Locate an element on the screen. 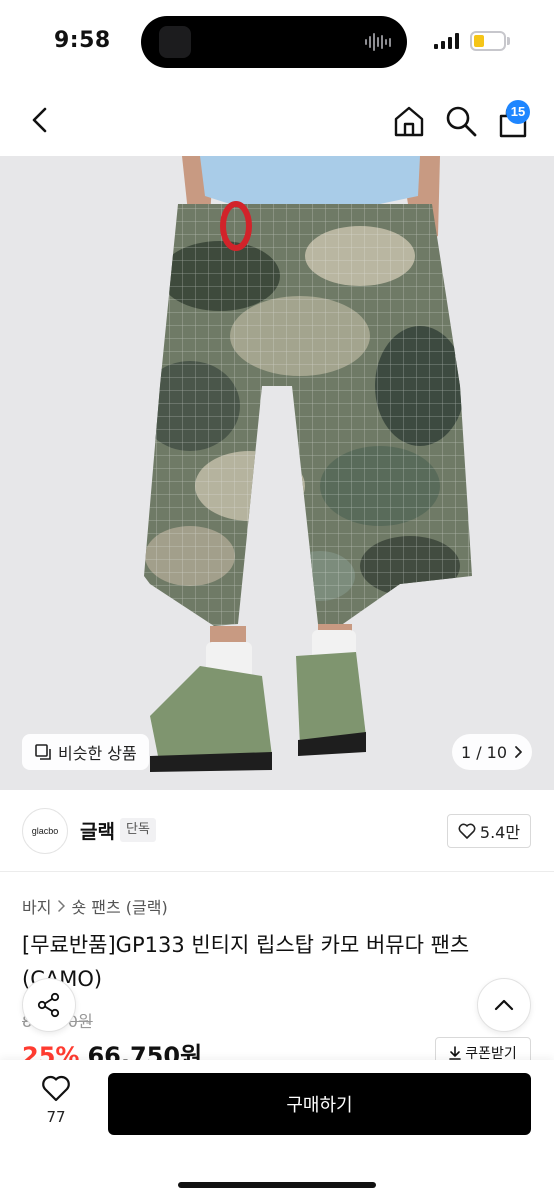 Image resolution: width=554 pixels, height=1200 pixels. product-title: [무료반품]GP133 빈티지 립스탑 카모 버뮤다 팬츠 (CAMO) is located at coordinates (246, 962).